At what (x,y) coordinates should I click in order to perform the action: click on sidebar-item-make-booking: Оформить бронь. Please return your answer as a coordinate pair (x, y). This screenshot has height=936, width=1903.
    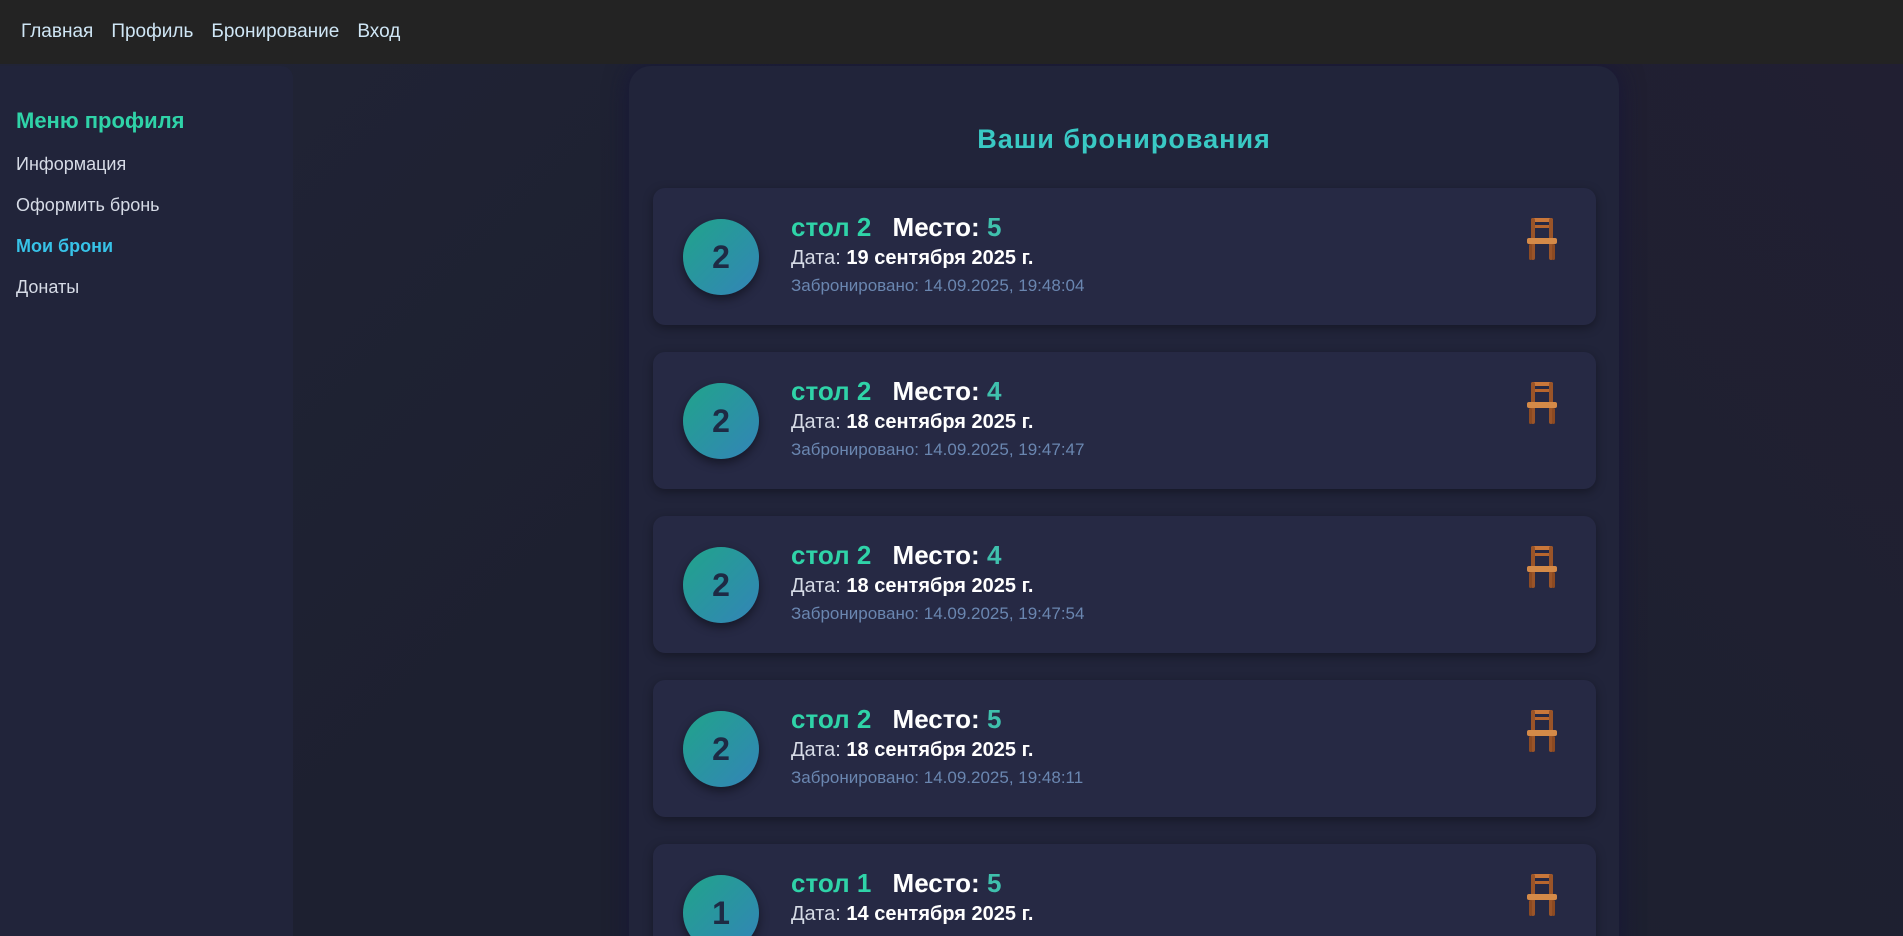
    Looking at the image, I should click on (154, 213).